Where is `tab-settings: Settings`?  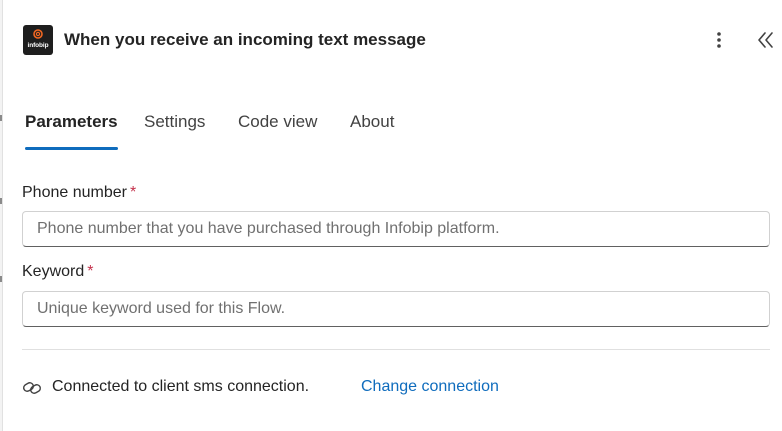 tab-settings: Settings is located at coordinates (174, 132).